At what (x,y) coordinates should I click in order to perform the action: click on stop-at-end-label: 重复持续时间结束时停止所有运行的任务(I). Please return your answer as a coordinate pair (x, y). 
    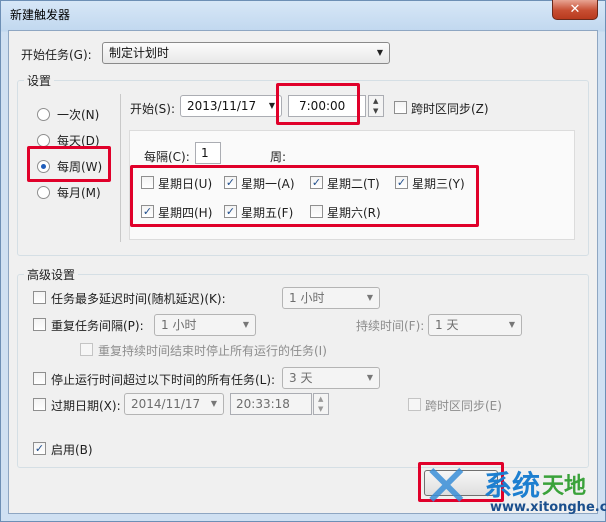
    Looking at the image, I should click on (212, 351).